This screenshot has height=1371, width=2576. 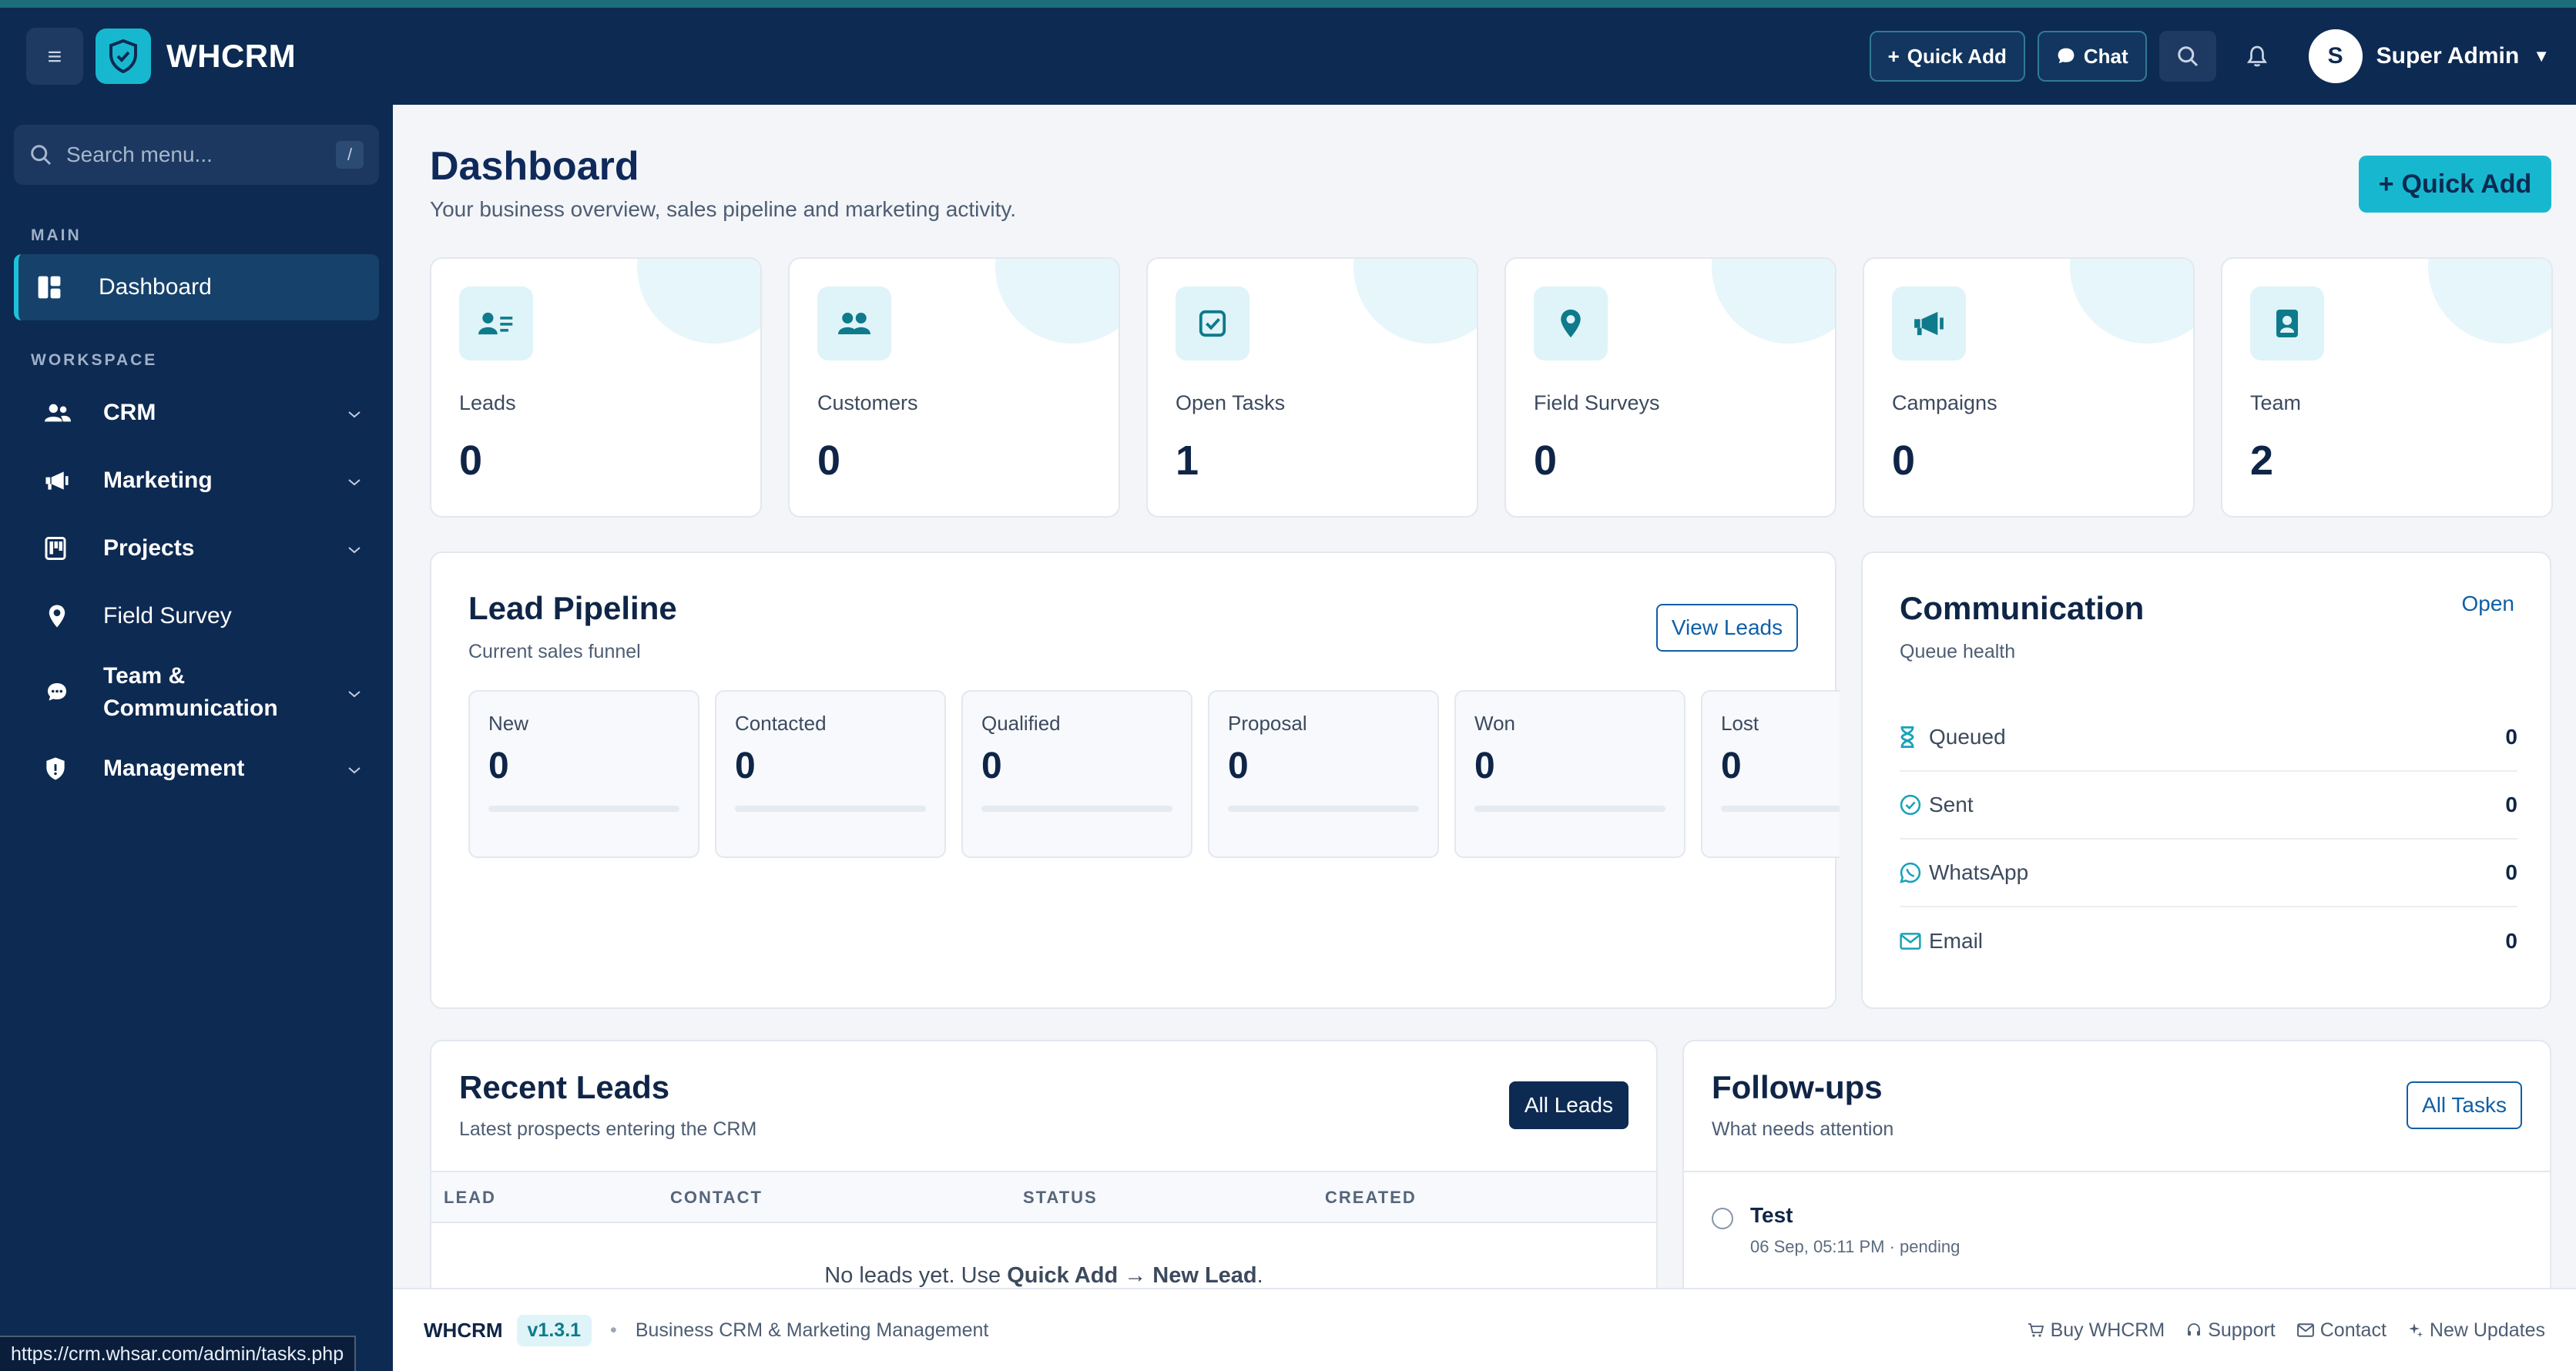 What do you see at coordinates (1060, 1198) in the screenshot?
I see `column-header: STATUS` at bounding box center [1060, 1198].